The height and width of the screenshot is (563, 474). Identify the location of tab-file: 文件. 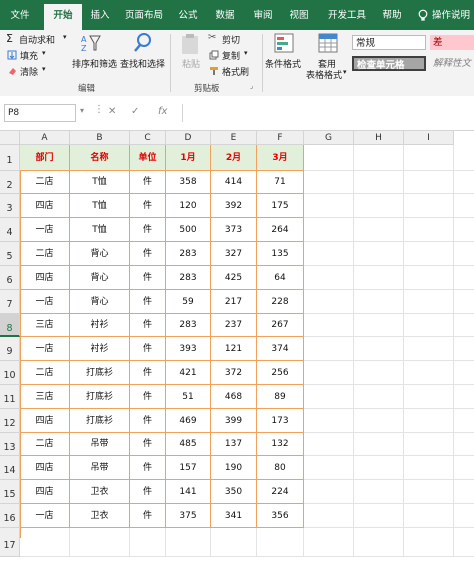
(20, 15).